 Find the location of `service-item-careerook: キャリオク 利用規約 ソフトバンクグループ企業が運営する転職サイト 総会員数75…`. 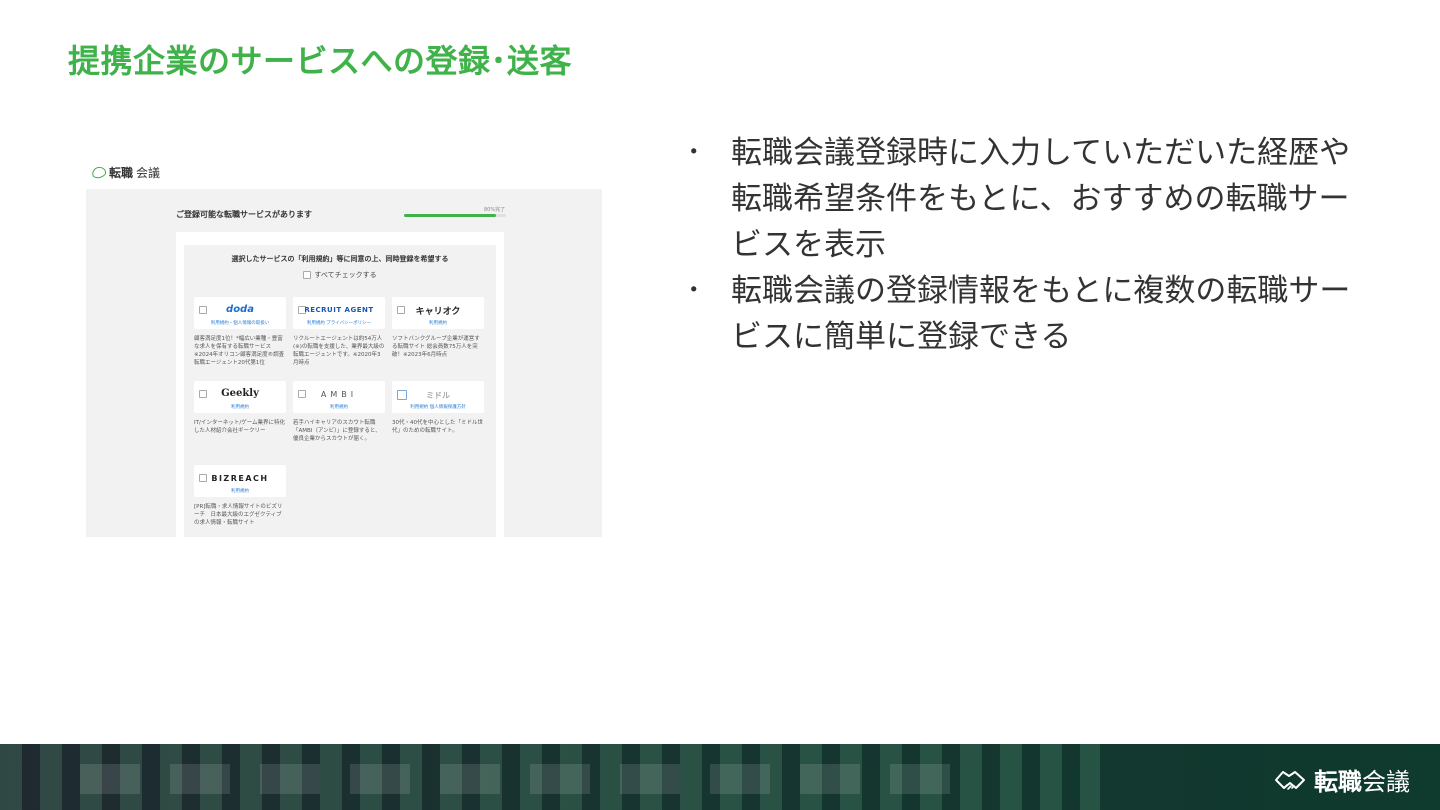

service-item-careerook: キャリオク 利用規約 ソフトバンクグループ企業が運営する転職サイト 総会員数75… is located at coordinates (438, 328).